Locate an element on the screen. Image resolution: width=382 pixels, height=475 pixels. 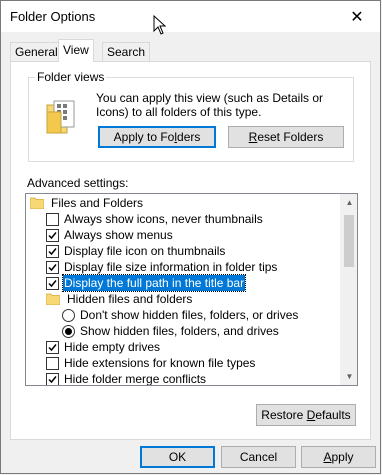
tree-item-label: Hide folder merge conflicts is located at coordinates (135, 379).